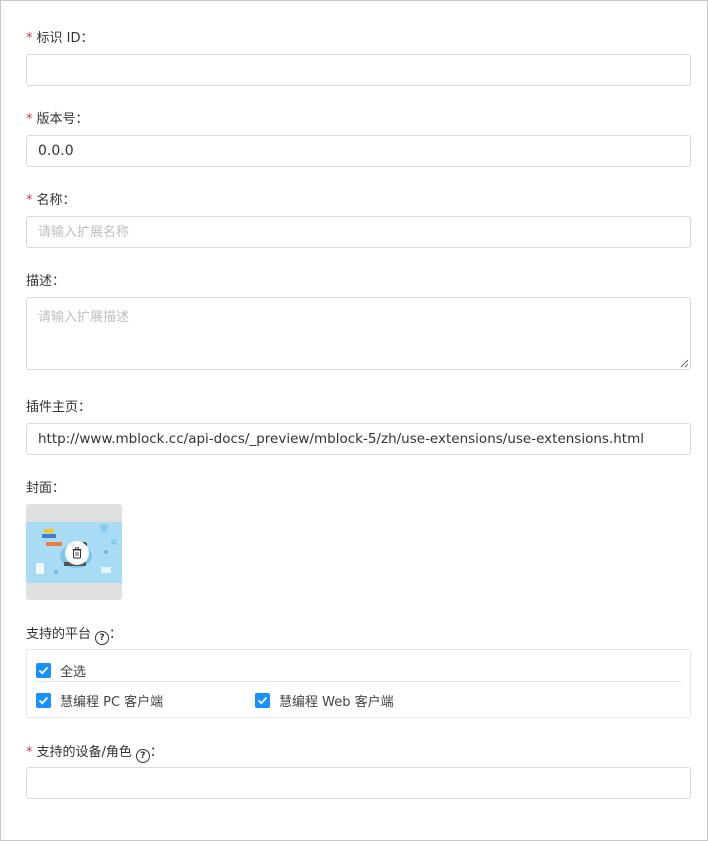 The image size is (708, 841). Describe the element at coordinates (59, 634) in the screenshot. I see `platforms-label-text: 支持的平台` at that location.